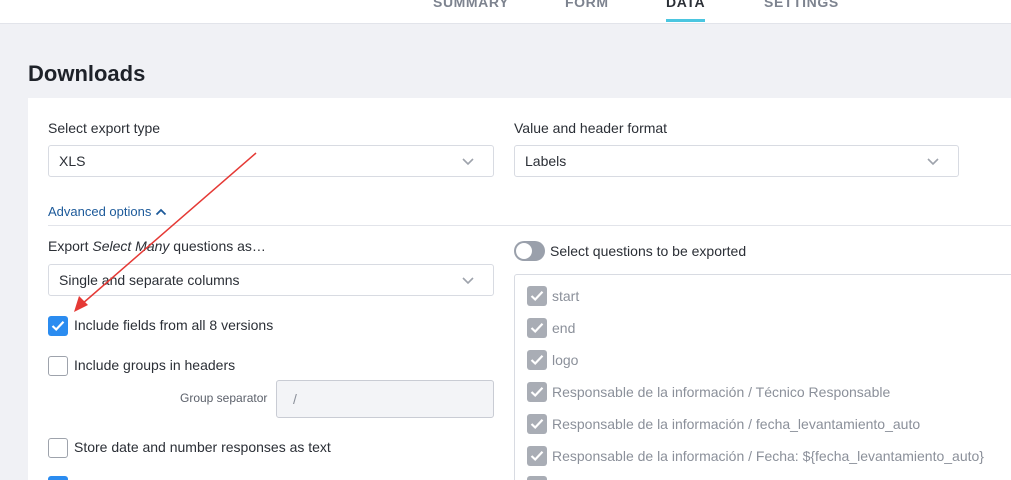 The width and height of the screenshot is (1011, 480). What do you see at coordinates (70, 246) in the screenshot?
I see `select-many-label-prefix: Export` at bounding box center [70, 246].